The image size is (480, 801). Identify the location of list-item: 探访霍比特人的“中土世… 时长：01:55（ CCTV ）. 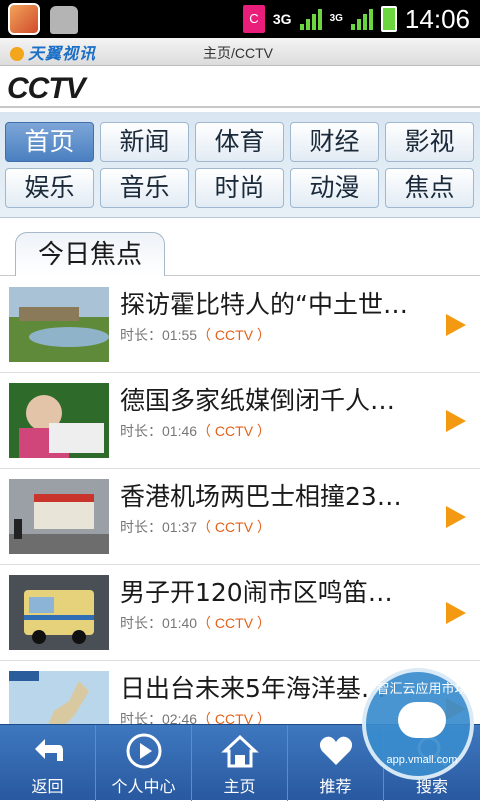
(240, 325).